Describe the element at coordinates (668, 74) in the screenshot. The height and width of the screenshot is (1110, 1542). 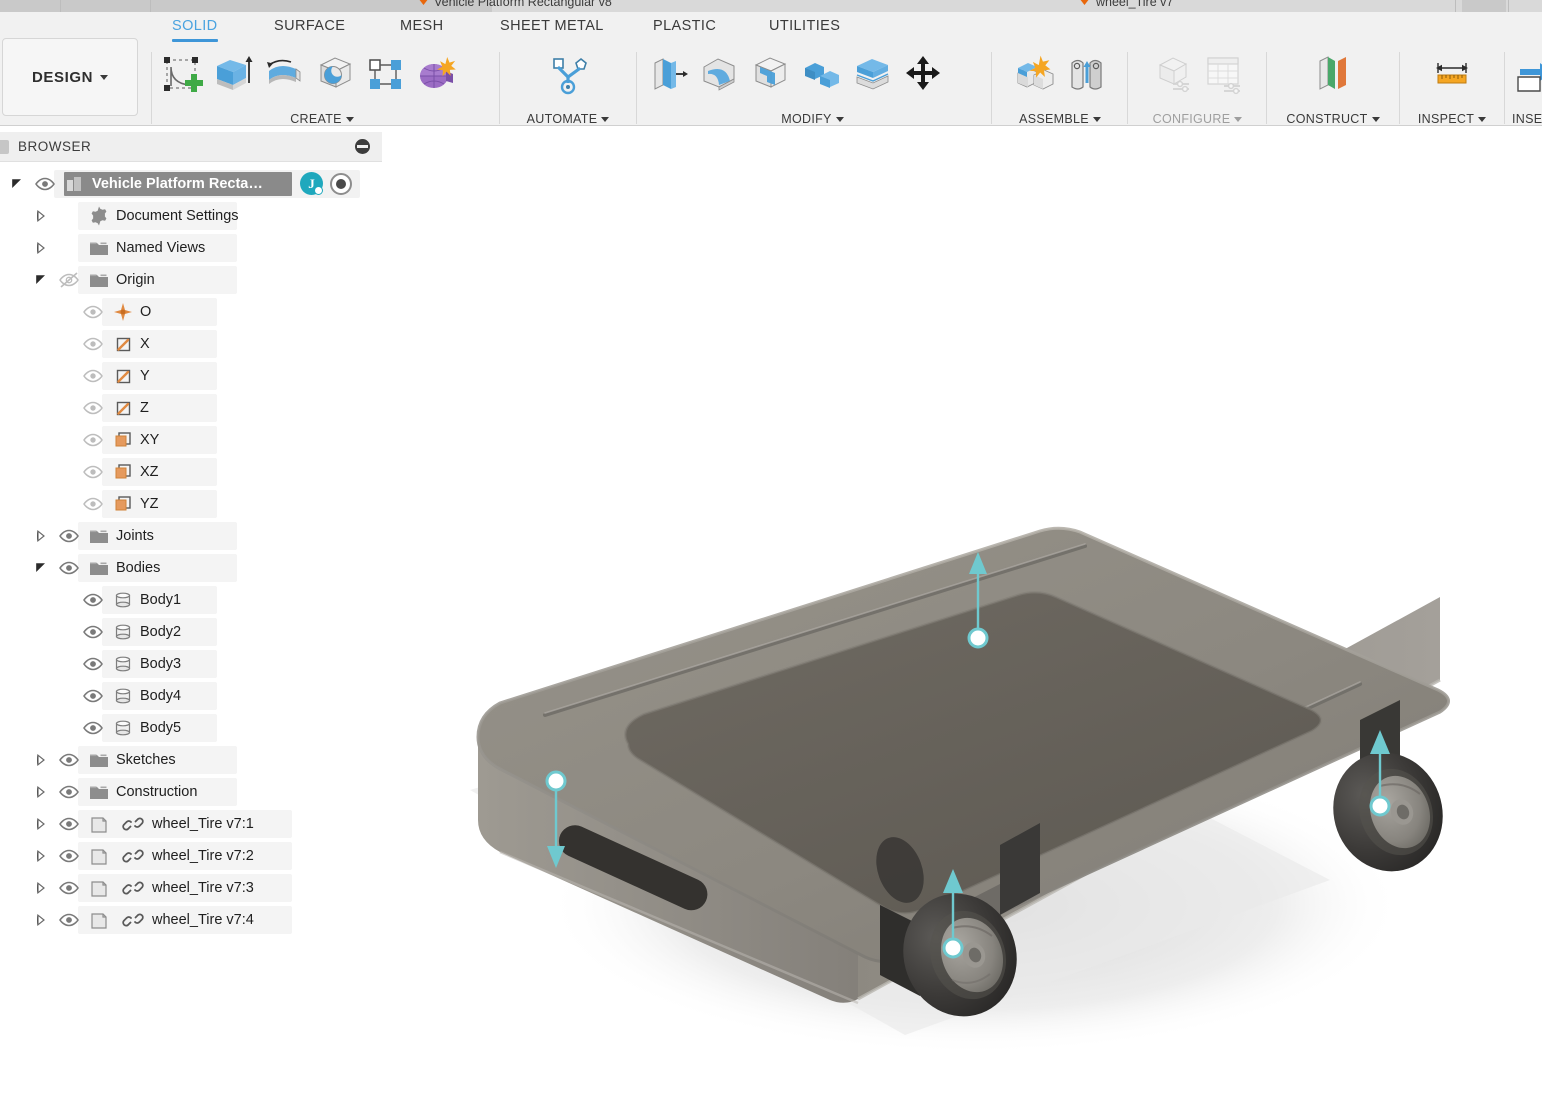
I see `press-pull-icon` at that location.